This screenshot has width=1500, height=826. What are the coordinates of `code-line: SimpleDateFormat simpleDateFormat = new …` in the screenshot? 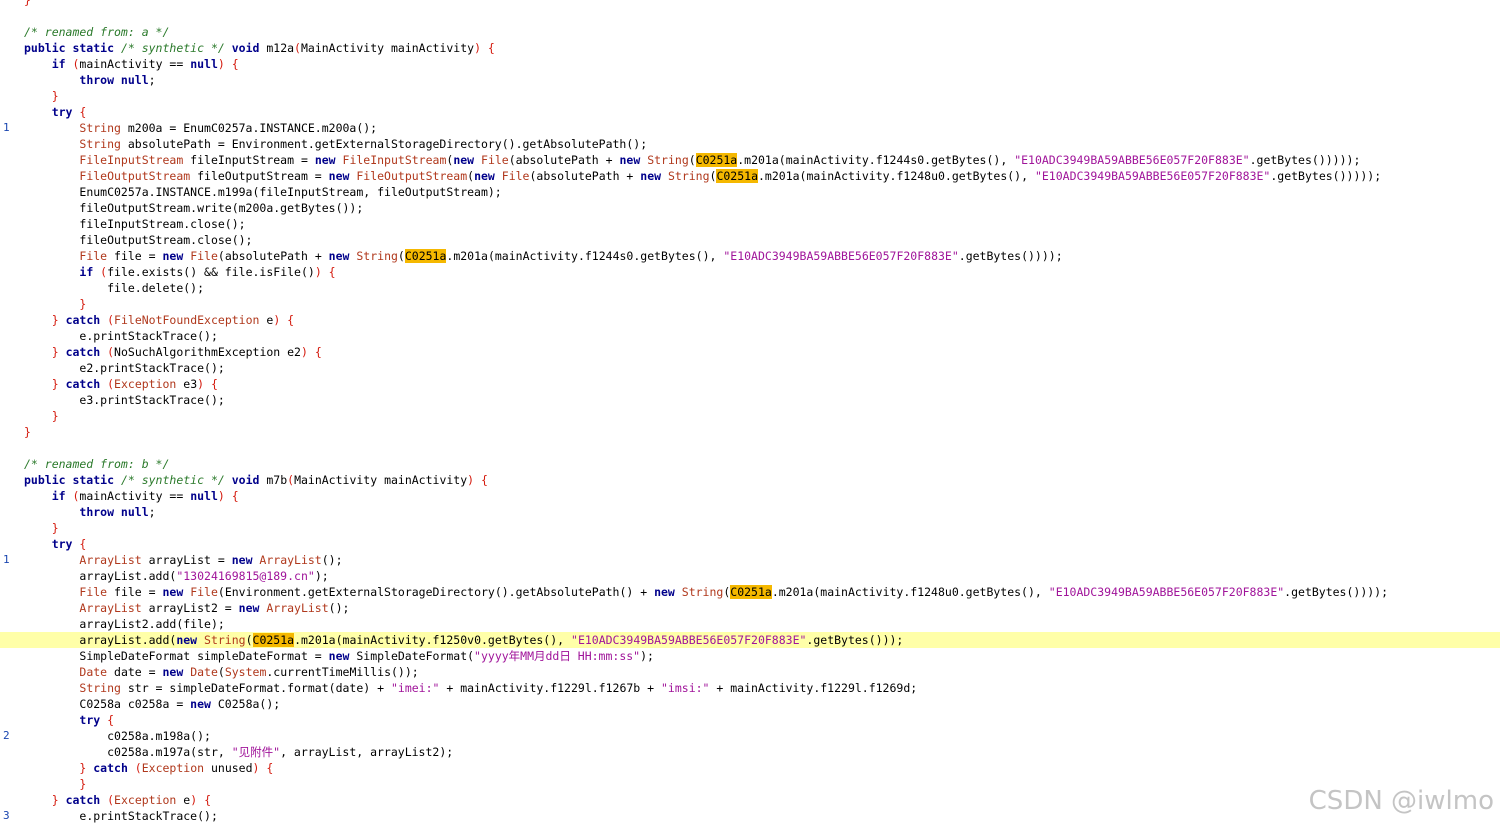 It's located at (750, 656).